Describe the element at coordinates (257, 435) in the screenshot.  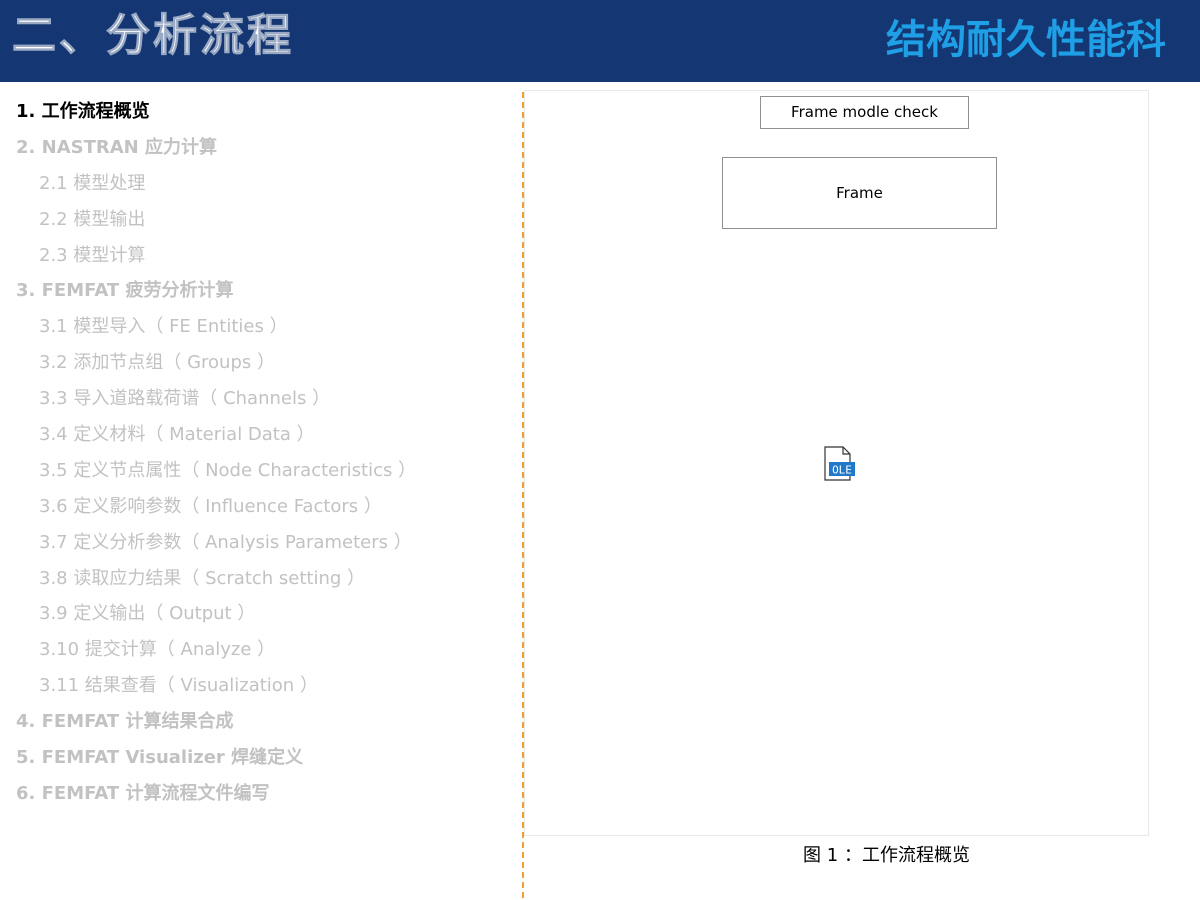
I see `toc-item-3-4: 3.4 定义材料（ Material Data ）` at that location.